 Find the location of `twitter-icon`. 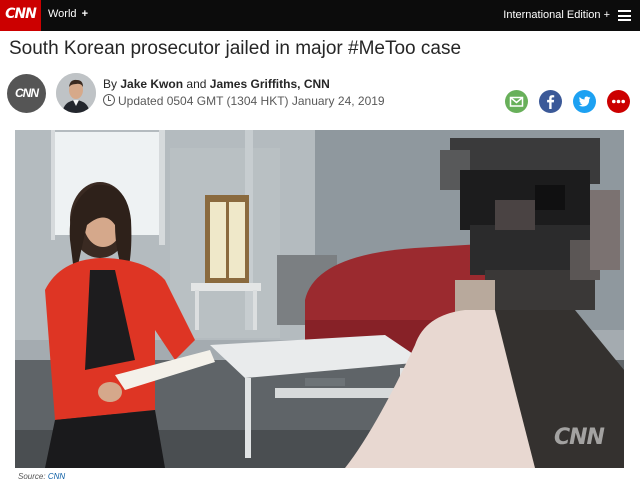

twitter-icon is located at coordinates (584, 101).